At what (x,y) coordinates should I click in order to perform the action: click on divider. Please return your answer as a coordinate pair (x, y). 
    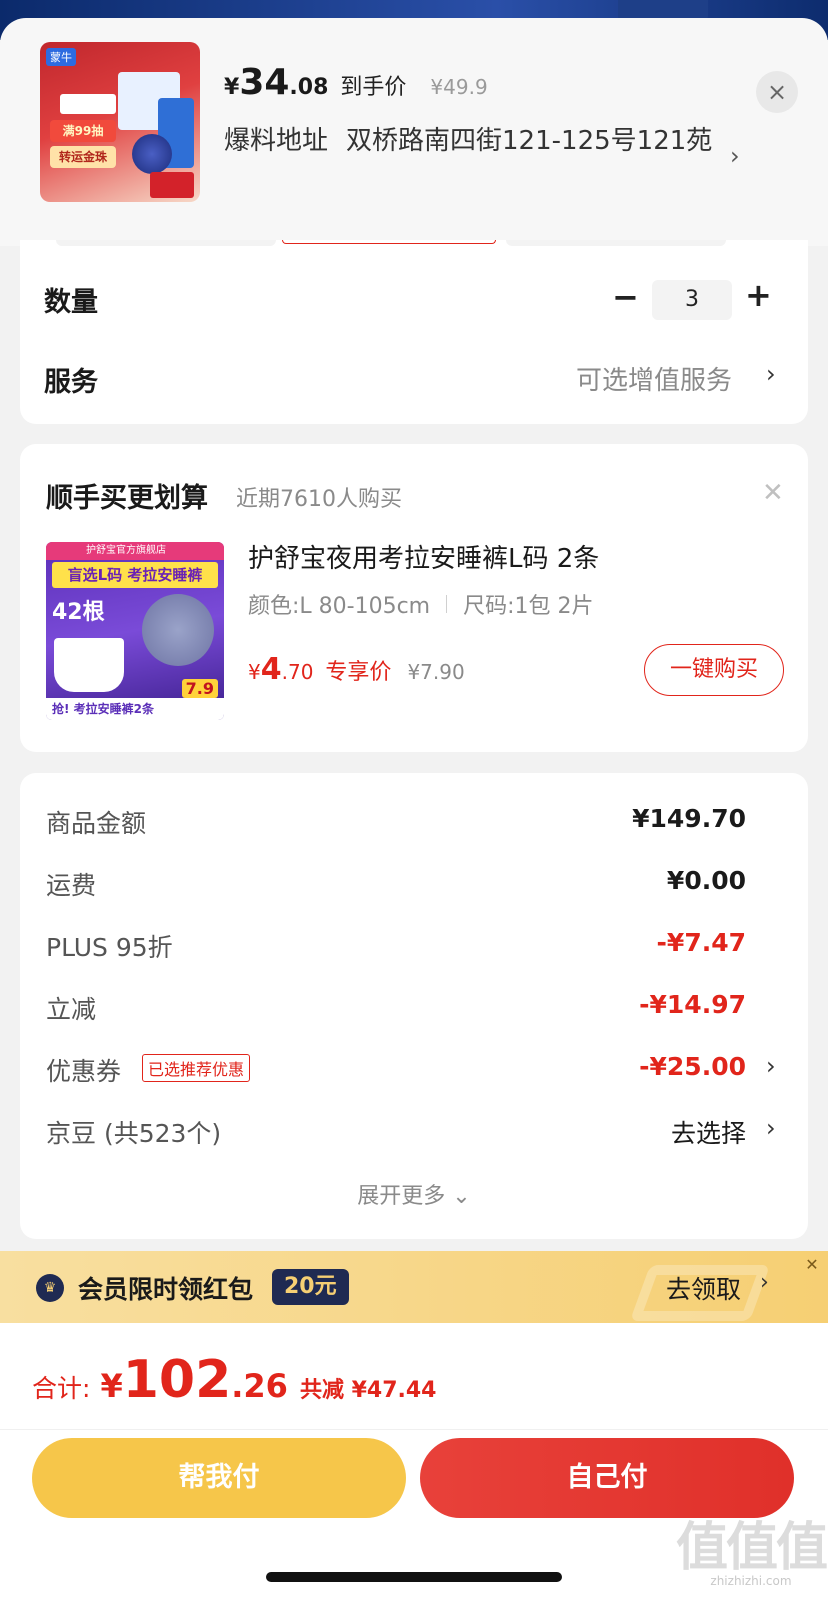
    Looking at the image, I should click on (414, 1429).